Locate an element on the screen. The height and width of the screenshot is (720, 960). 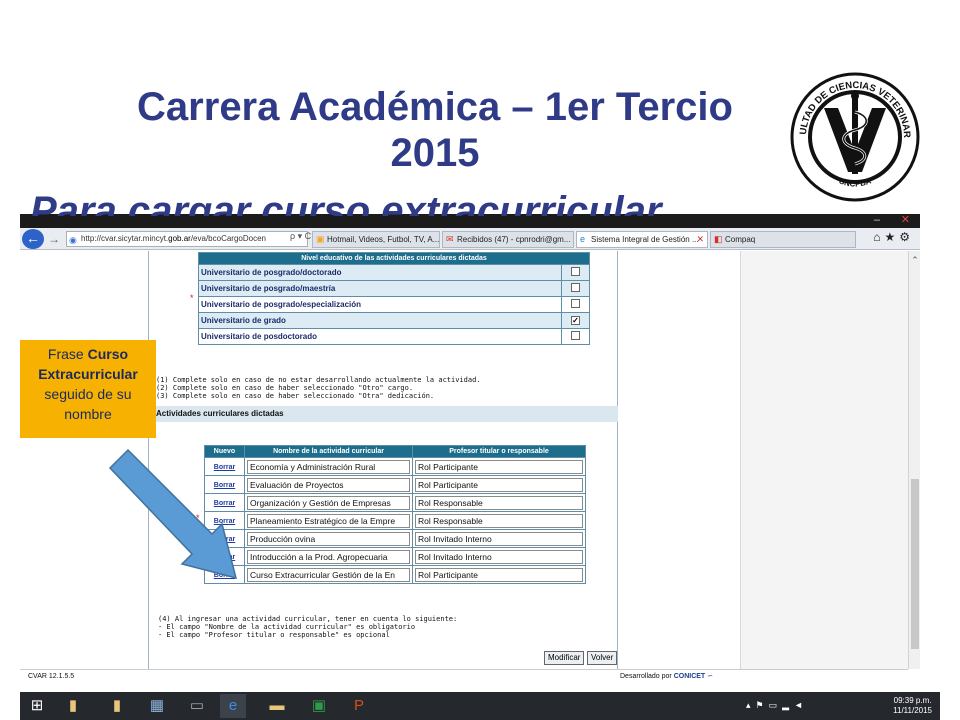
battery-icon: ▭ is located at coordinates (776, 705).